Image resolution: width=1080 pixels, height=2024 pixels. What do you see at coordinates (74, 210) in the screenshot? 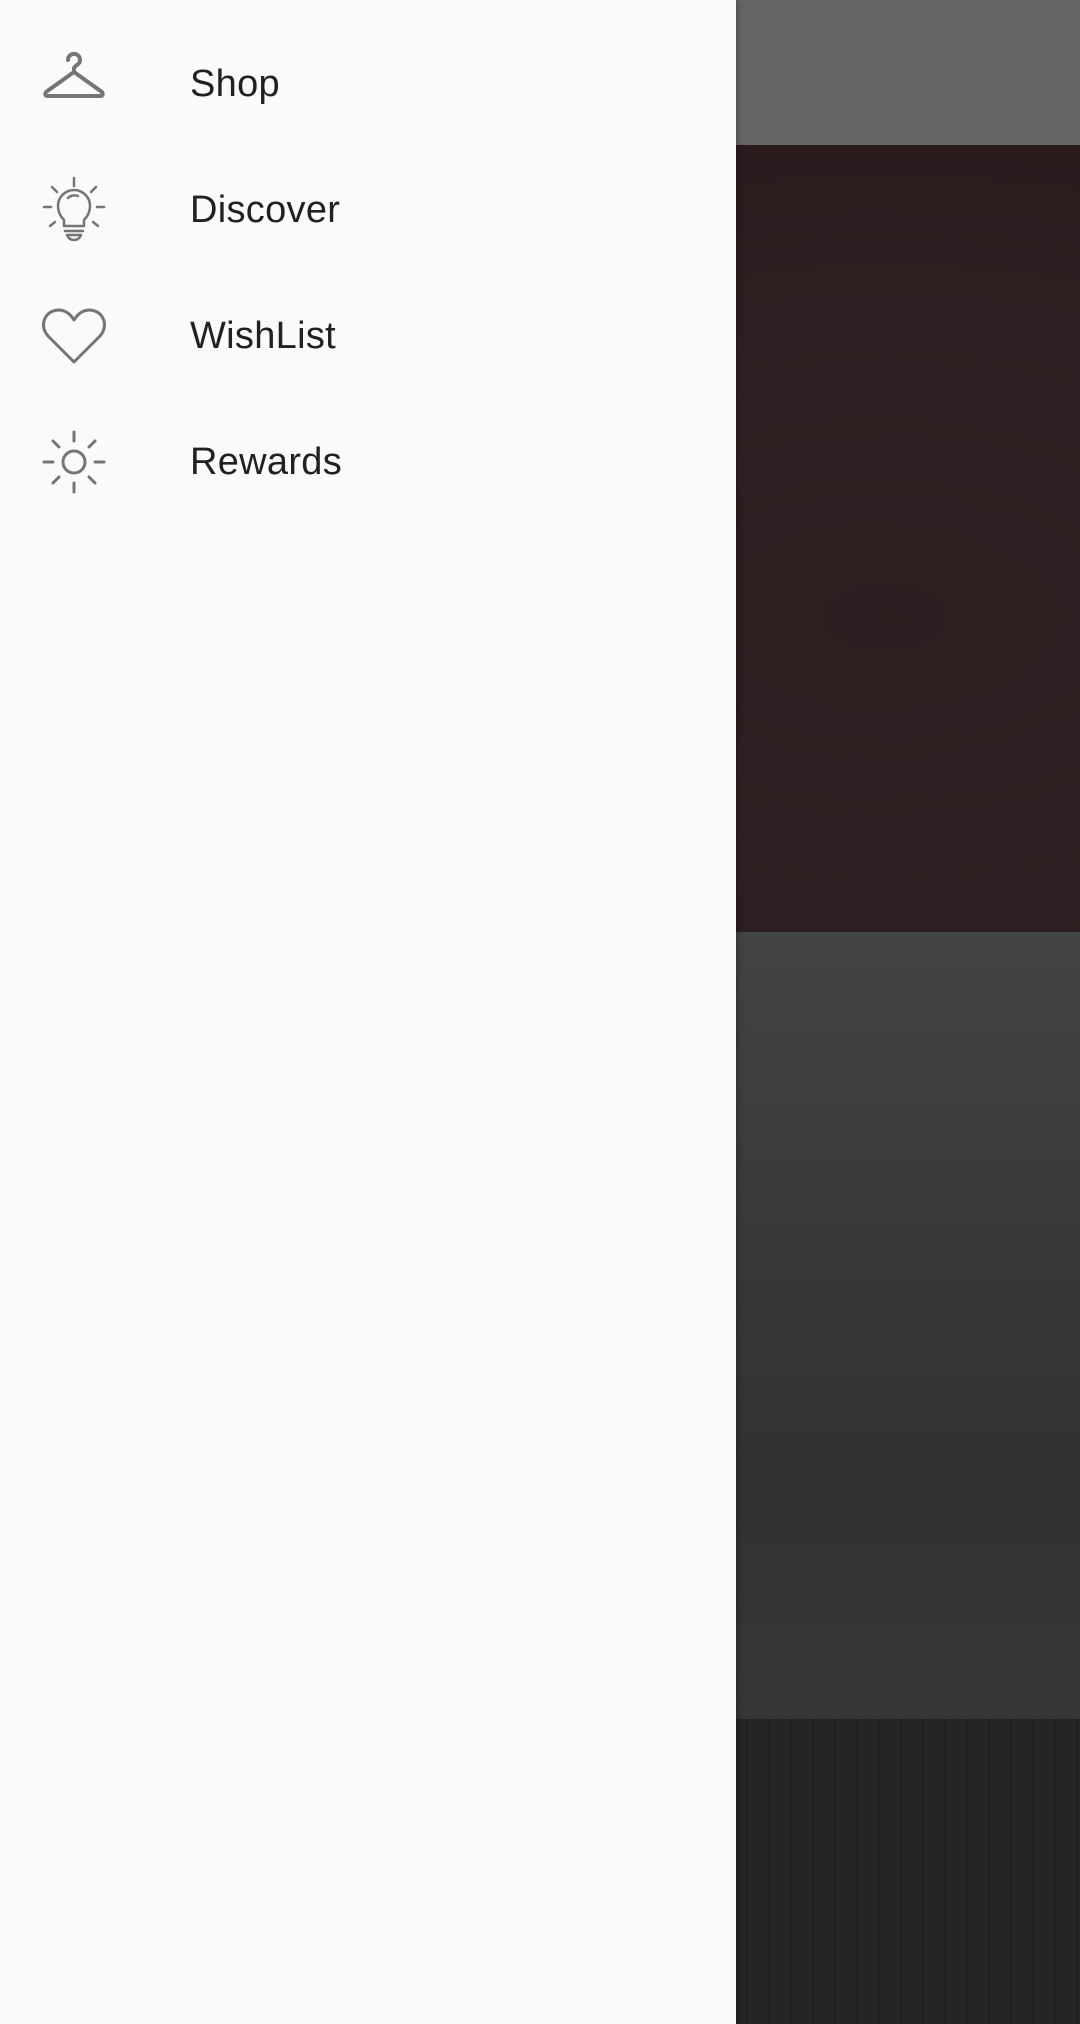
I see `lightbulb-icon` at bounding box center [74, 210].